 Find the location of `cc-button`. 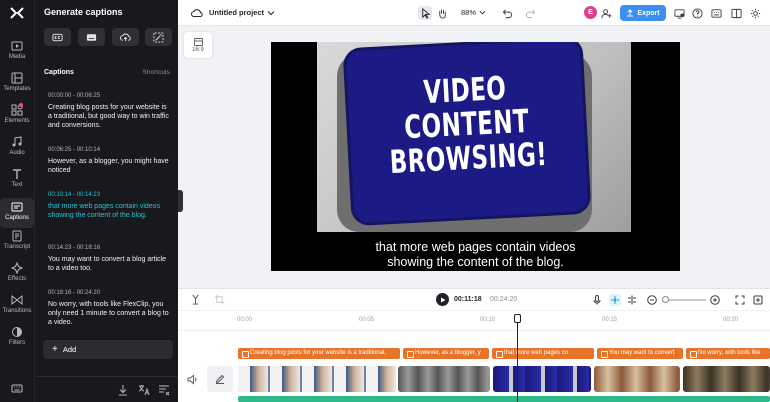

cc-button is located at coordinates (57, 37).